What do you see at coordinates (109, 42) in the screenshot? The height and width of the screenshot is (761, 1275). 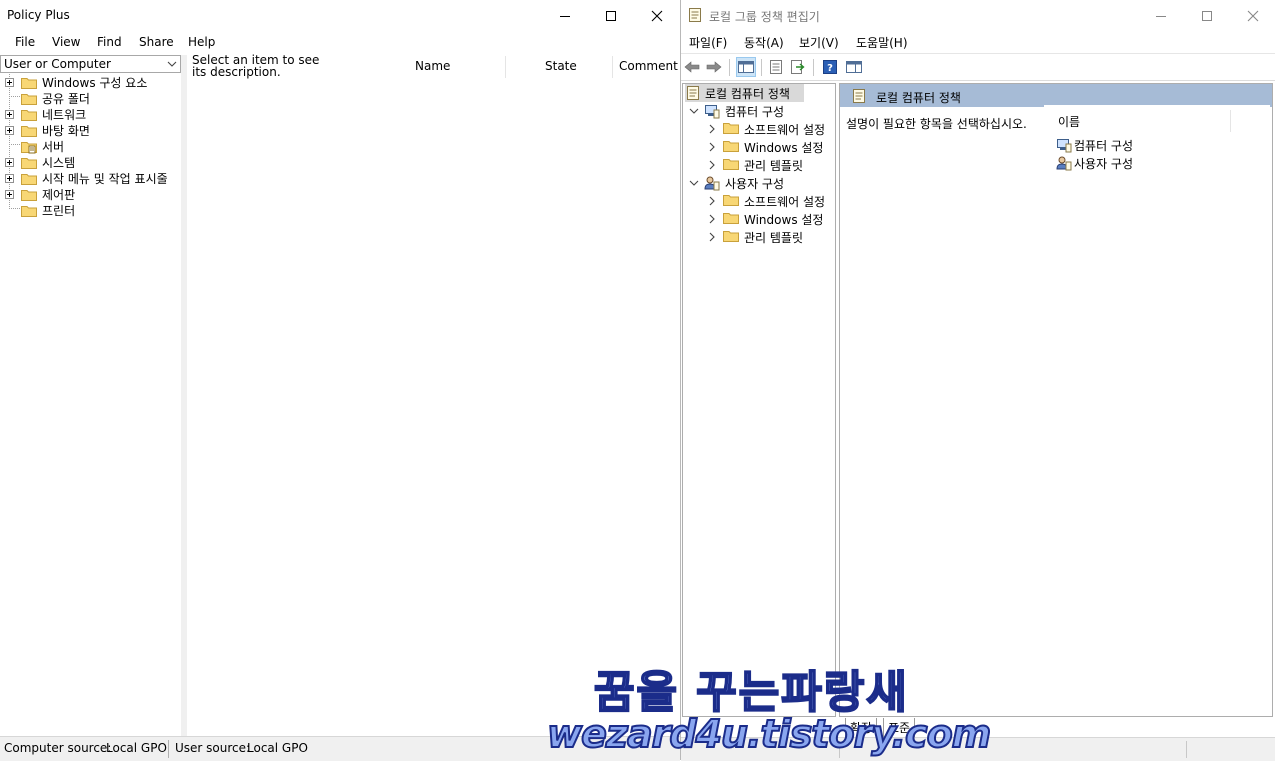 I see `menu-find: Find` at bounding box center [109, 42].